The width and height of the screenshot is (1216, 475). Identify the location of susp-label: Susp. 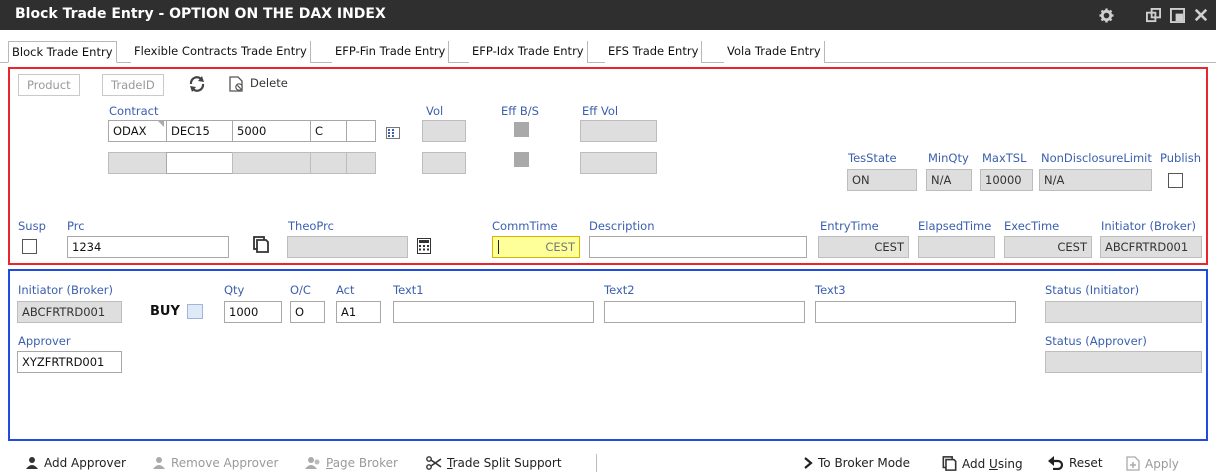
(32, 226).